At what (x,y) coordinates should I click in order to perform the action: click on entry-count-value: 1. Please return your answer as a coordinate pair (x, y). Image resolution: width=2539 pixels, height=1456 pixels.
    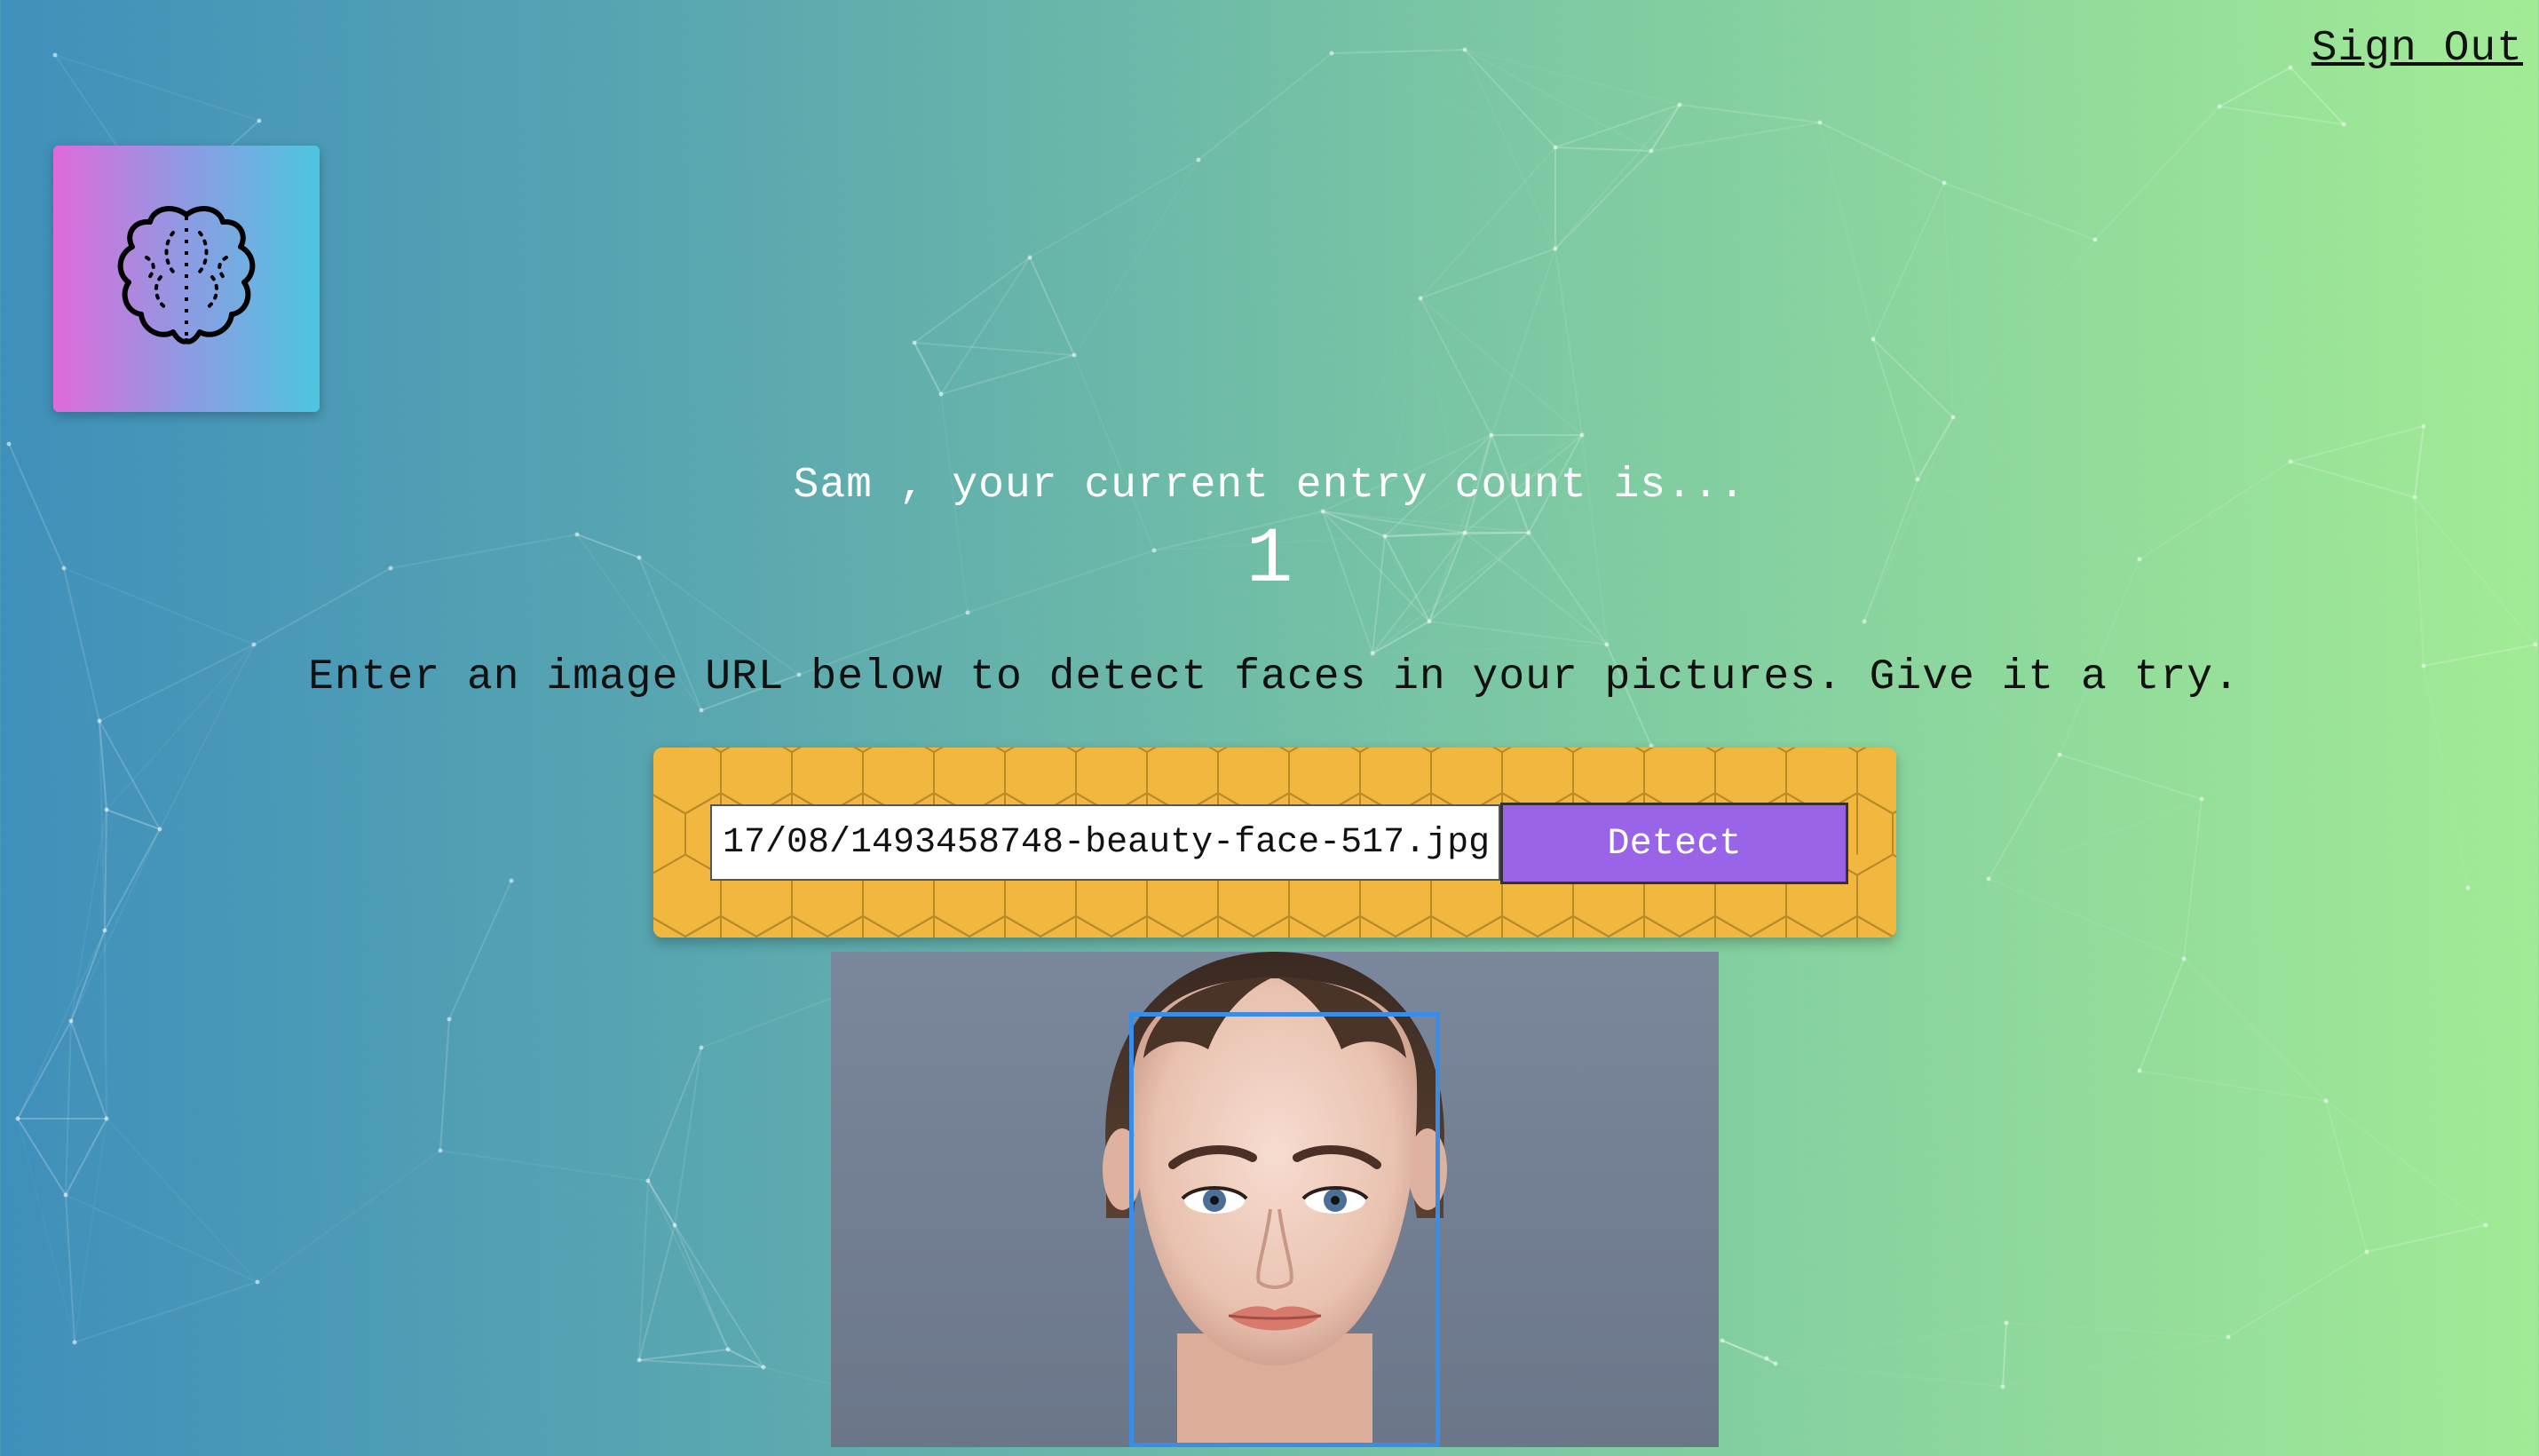
    Looking at the image, I should click on (1269, 561).